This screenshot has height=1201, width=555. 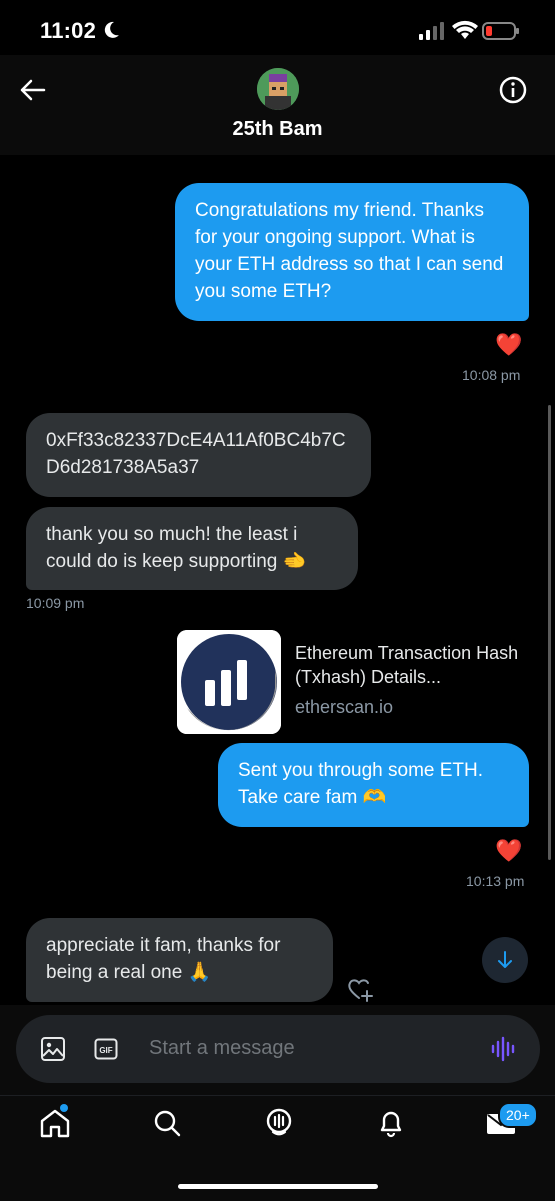 I want to click on avatar, so click(x=278, y=89).